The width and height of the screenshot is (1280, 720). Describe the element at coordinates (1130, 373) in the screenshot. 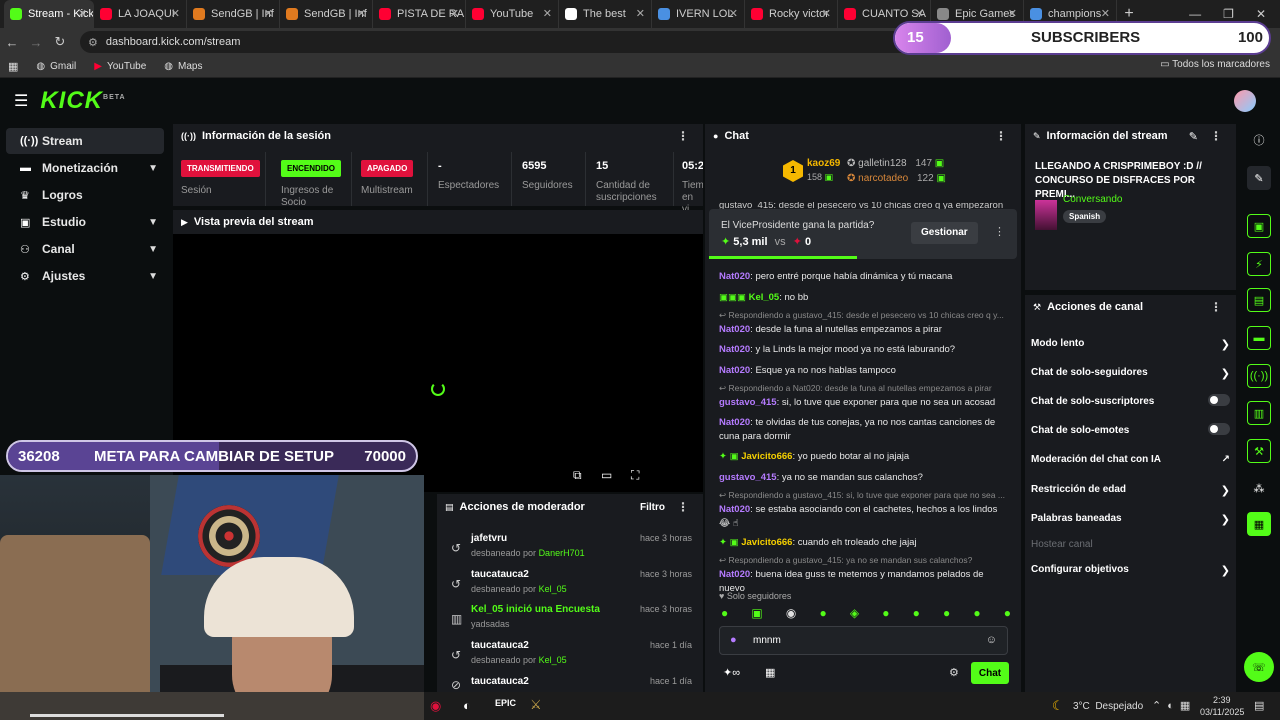

I see `channel-action-chat-de-solo-seguidores: Chat de solo-seguidores ❯` at that location.